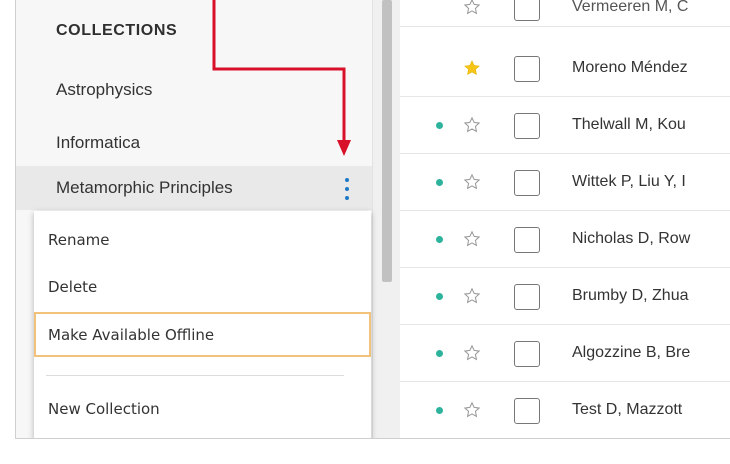 The width and height of the screenshot is (730, 464). I want to click on delete-menu-item: Delete, so click(72, 287).